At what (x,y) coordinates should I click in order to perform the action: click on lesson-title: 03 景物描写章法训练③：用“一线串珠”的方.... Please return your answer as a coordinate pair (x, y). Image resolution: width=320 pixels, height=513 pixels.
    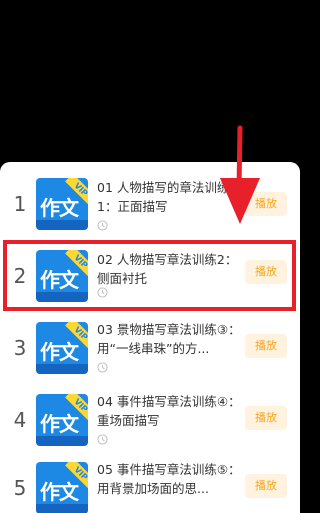
    Looking at the image, I should click on (169, 339).